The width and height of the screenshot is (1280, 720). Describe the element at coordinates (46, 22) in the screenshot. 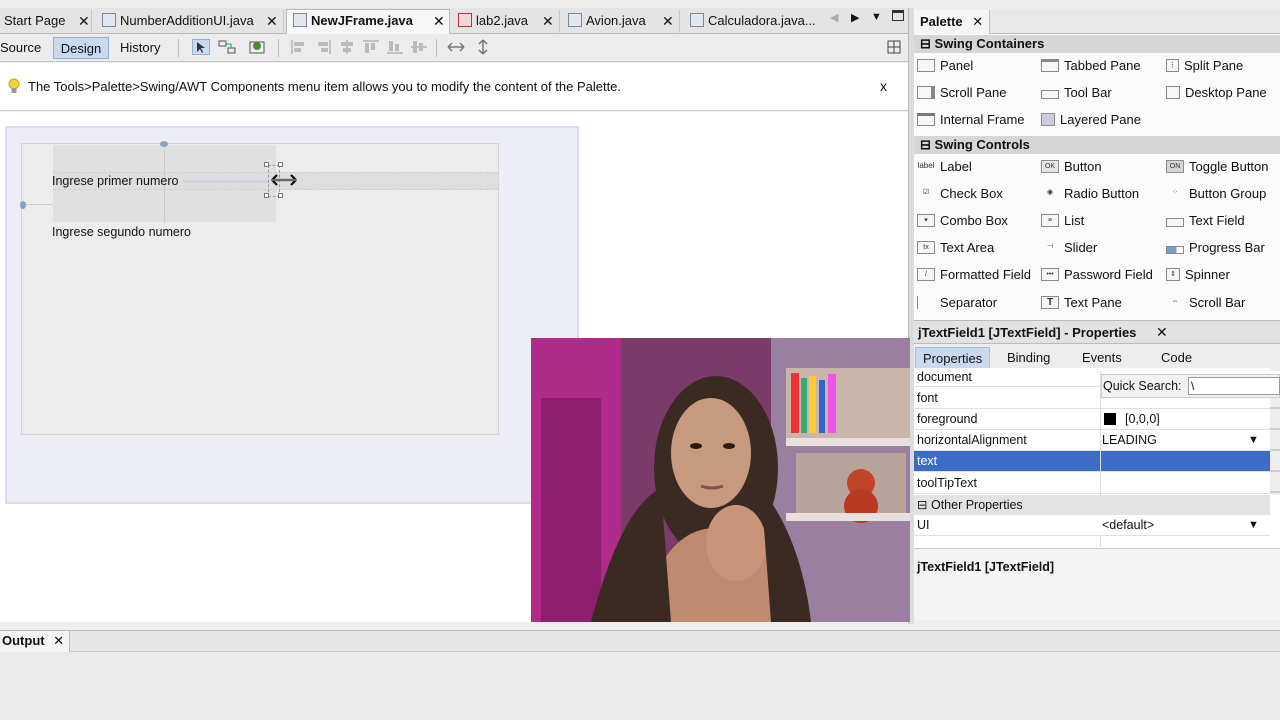

I see `tab-start-page: Start Page ✕` at that location.